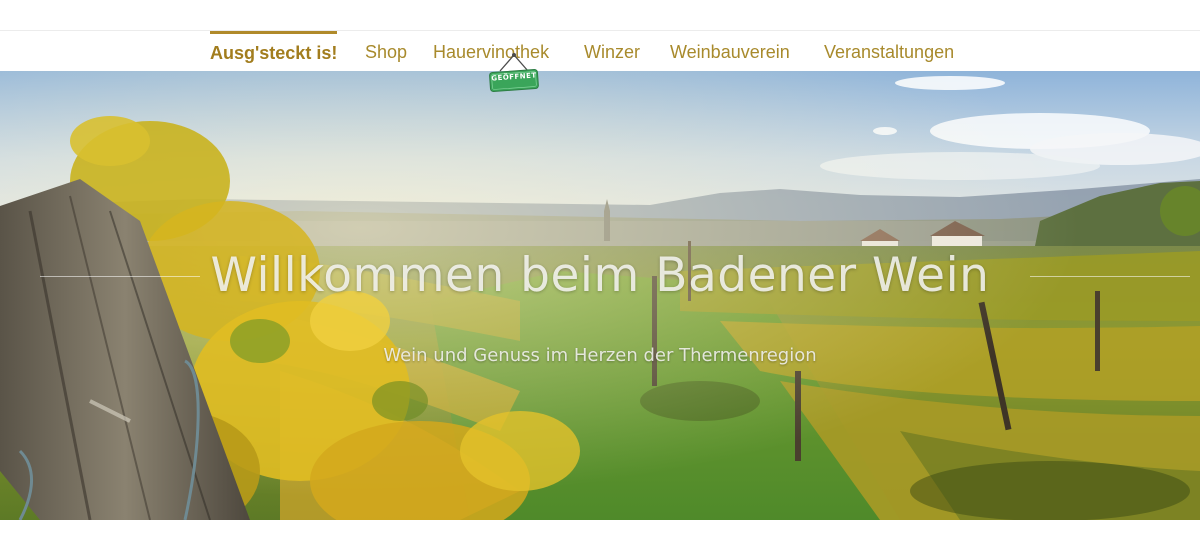 This screenshot has height=560, width=1200. Describe the element at coordinates (600, 15) in the screenshot. I see `top-bar` at that location.